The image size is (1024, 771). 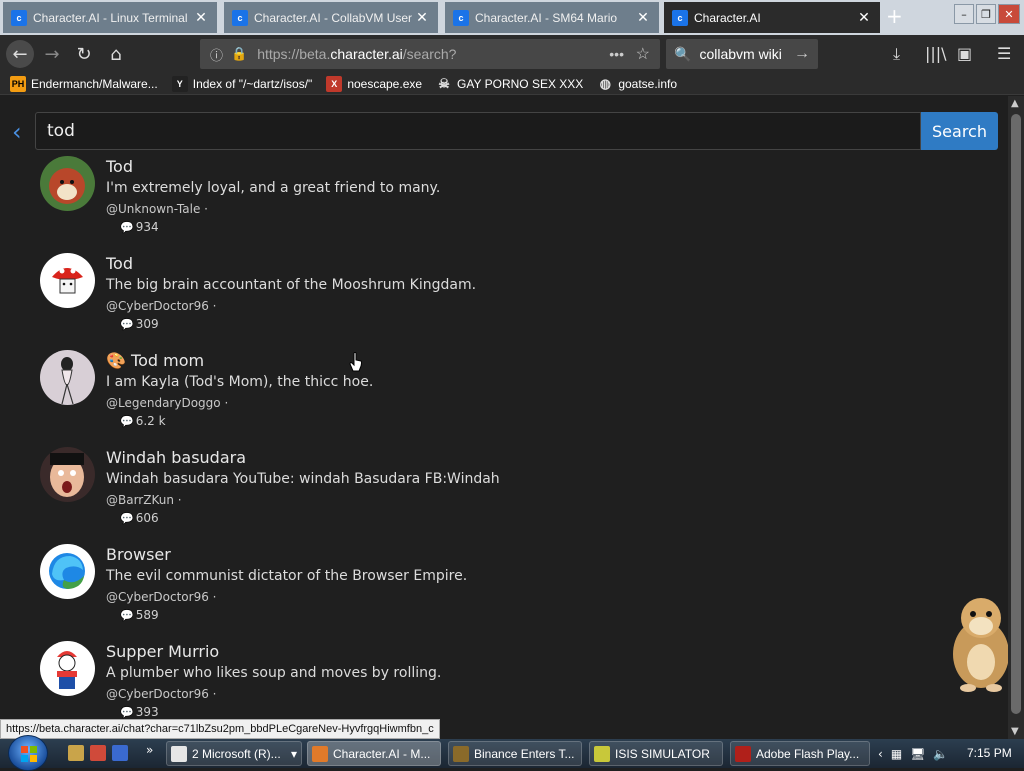 I want to click on window-icon, so click(x=179, y=753).